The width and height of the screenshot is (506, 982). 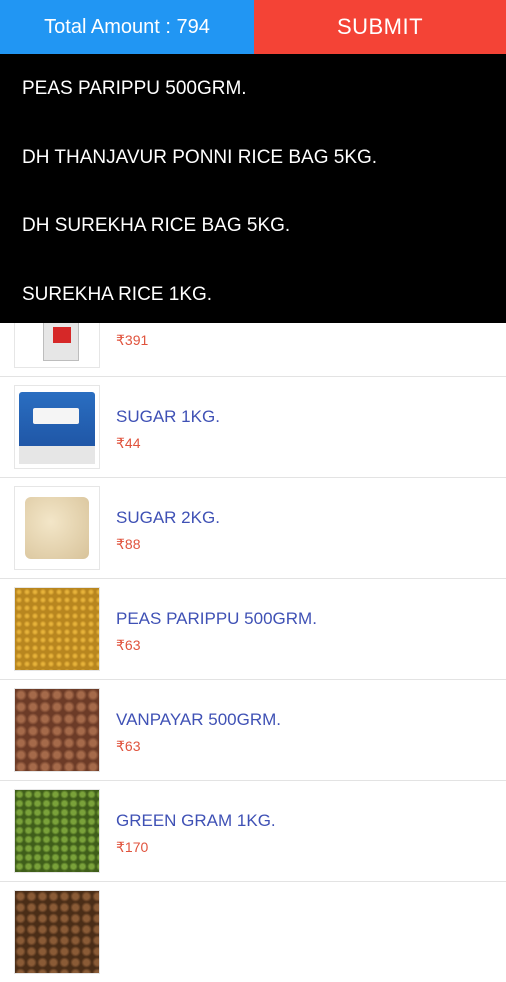 What do you see at coordinates (253, 427) in the screenshot?
I see `product-row: SUGAR 1KG. ₹44` at bounding box center [253, 427].